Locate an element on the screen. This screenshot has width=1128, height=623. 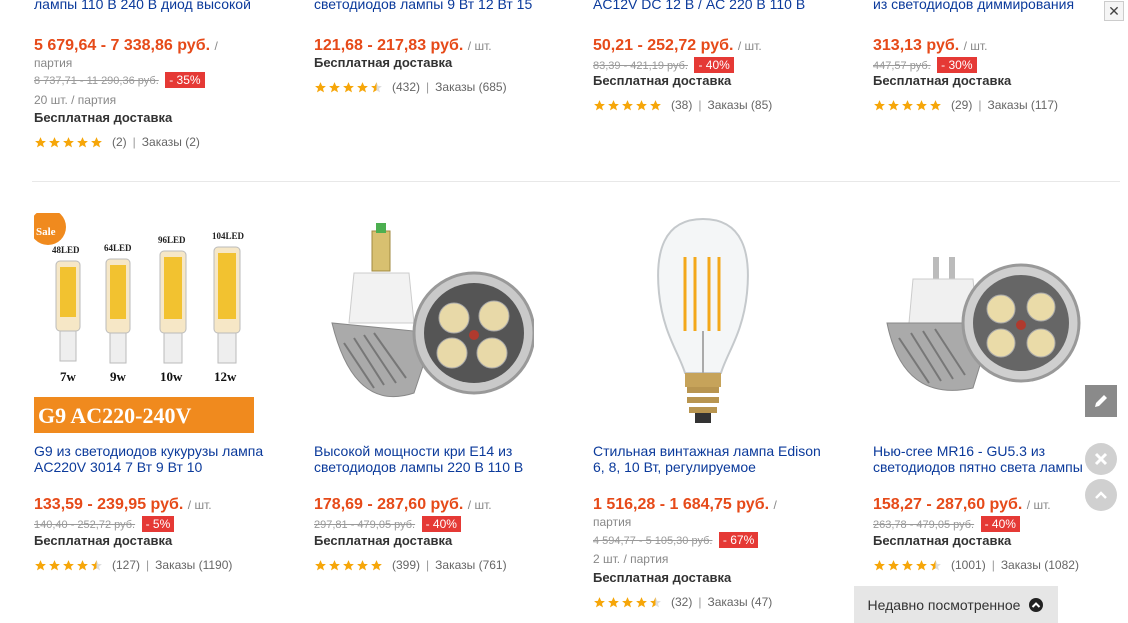
orders-count: Заказы (117) is located at coordinates (1022, 105).